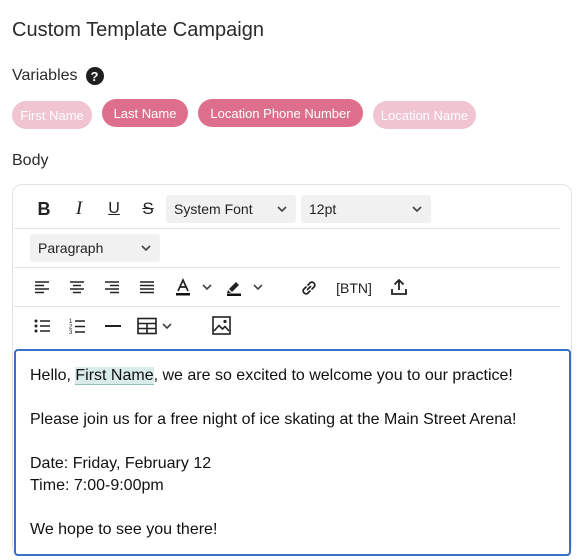 The width and height of the screenshot is (580, 560). Describe the element at coordinates (424, 115) in the screenshot. I see `variable-chip-location-name: Location Name` at that location.